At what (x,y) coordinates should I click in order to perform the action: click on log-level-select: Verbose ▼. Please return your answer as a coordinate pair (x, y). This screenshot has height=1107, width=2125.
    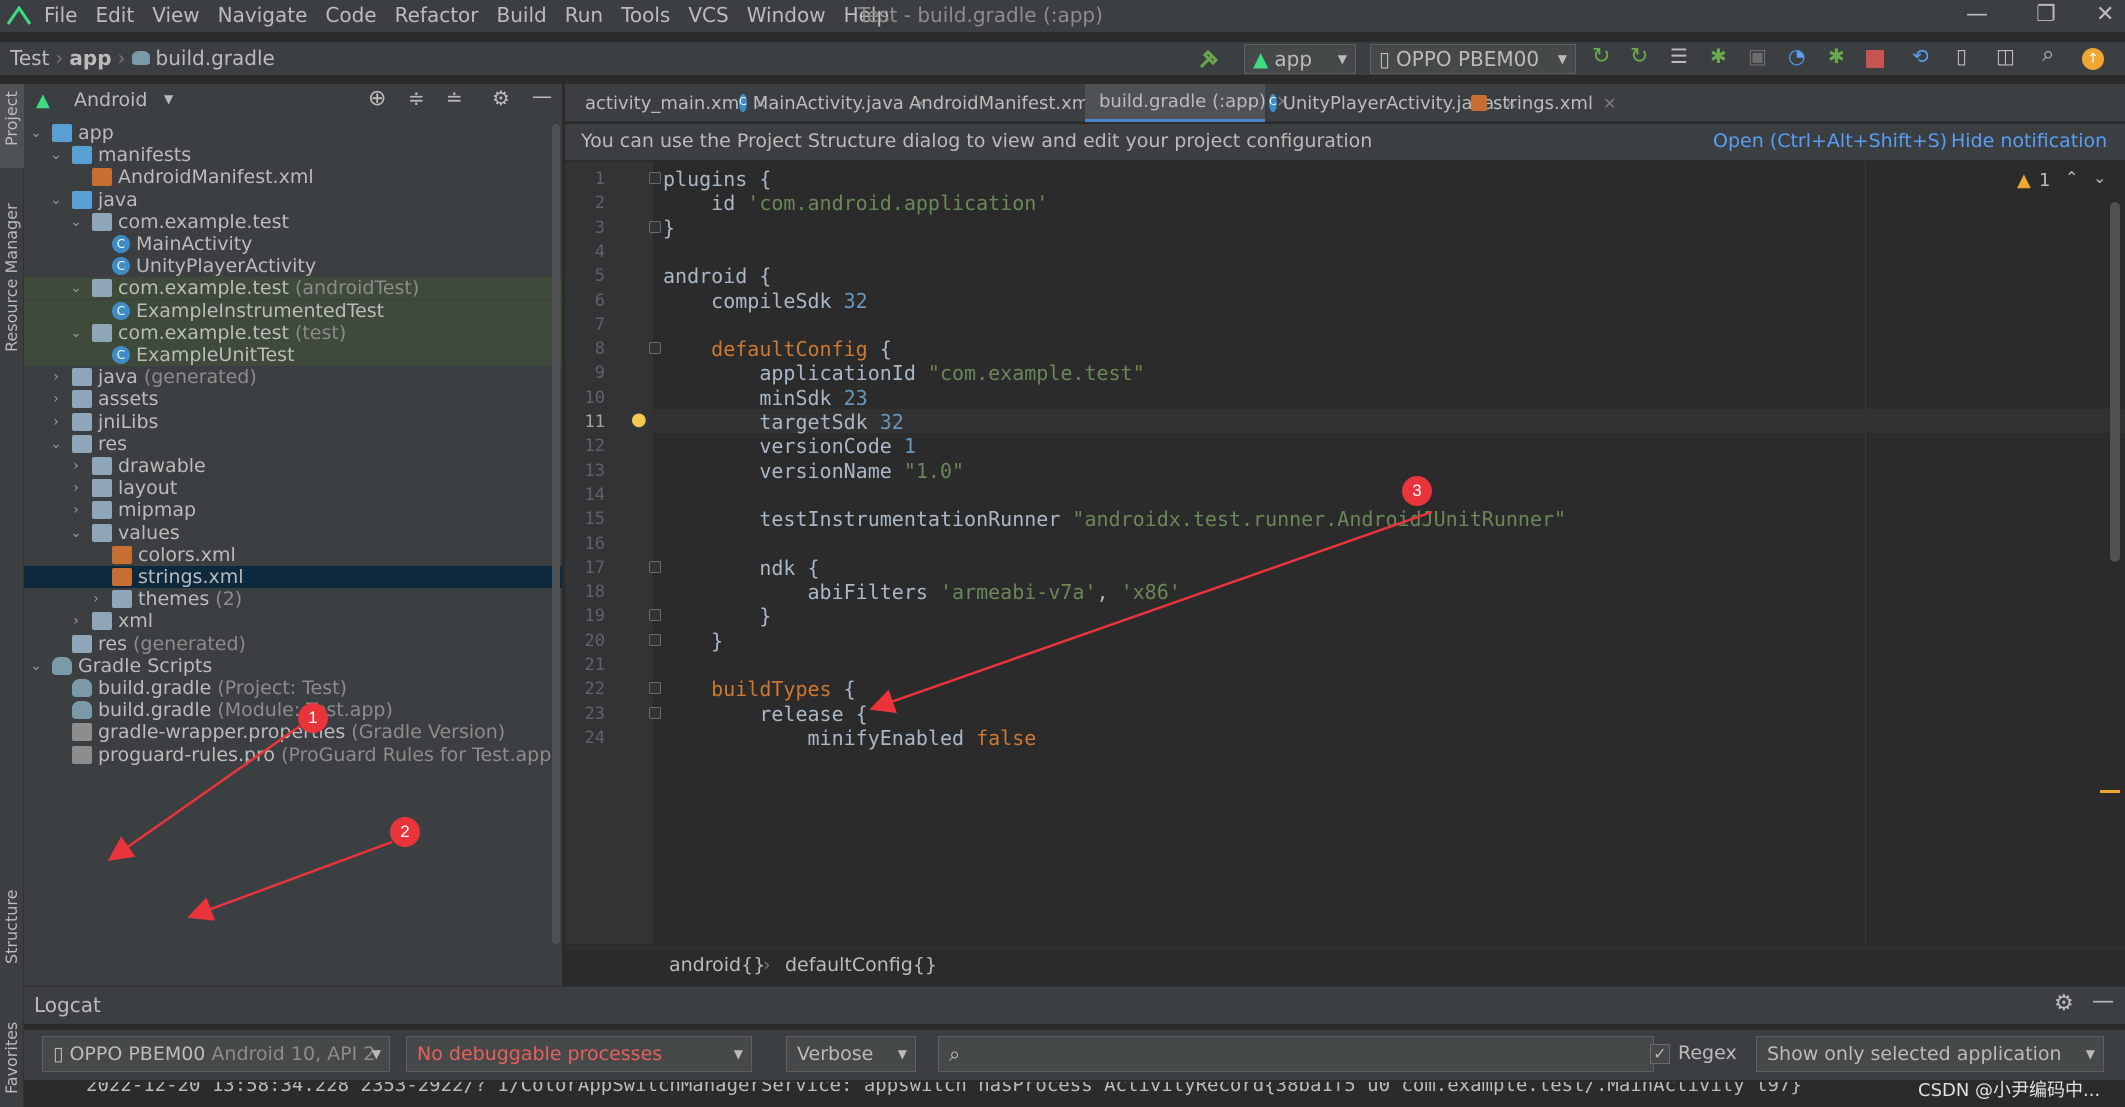
    Looking at the image, I should click on (851, 1054).